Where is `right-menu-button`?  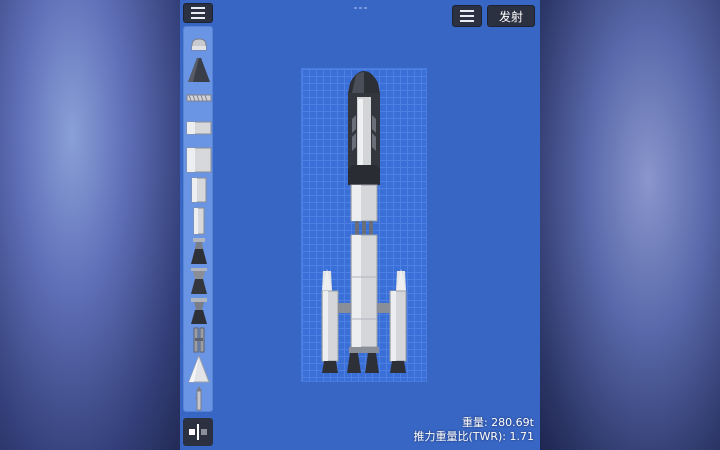 right-menu-button is located at coordinates (467, 16).